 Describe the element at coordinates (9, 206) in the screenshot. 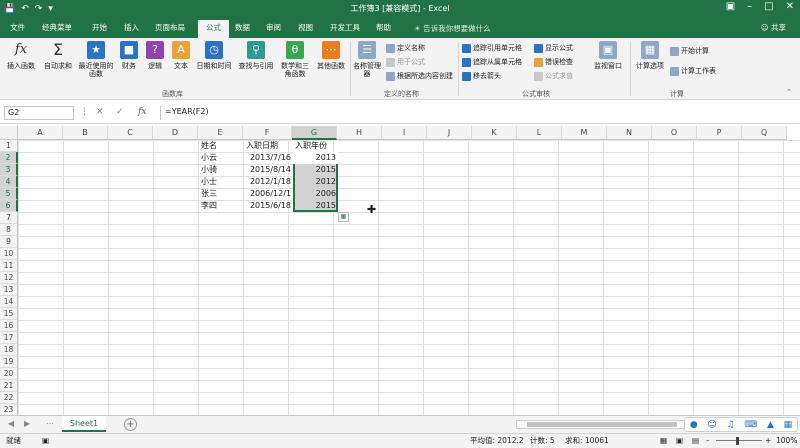

I see `row-header-6: 6` at that location.